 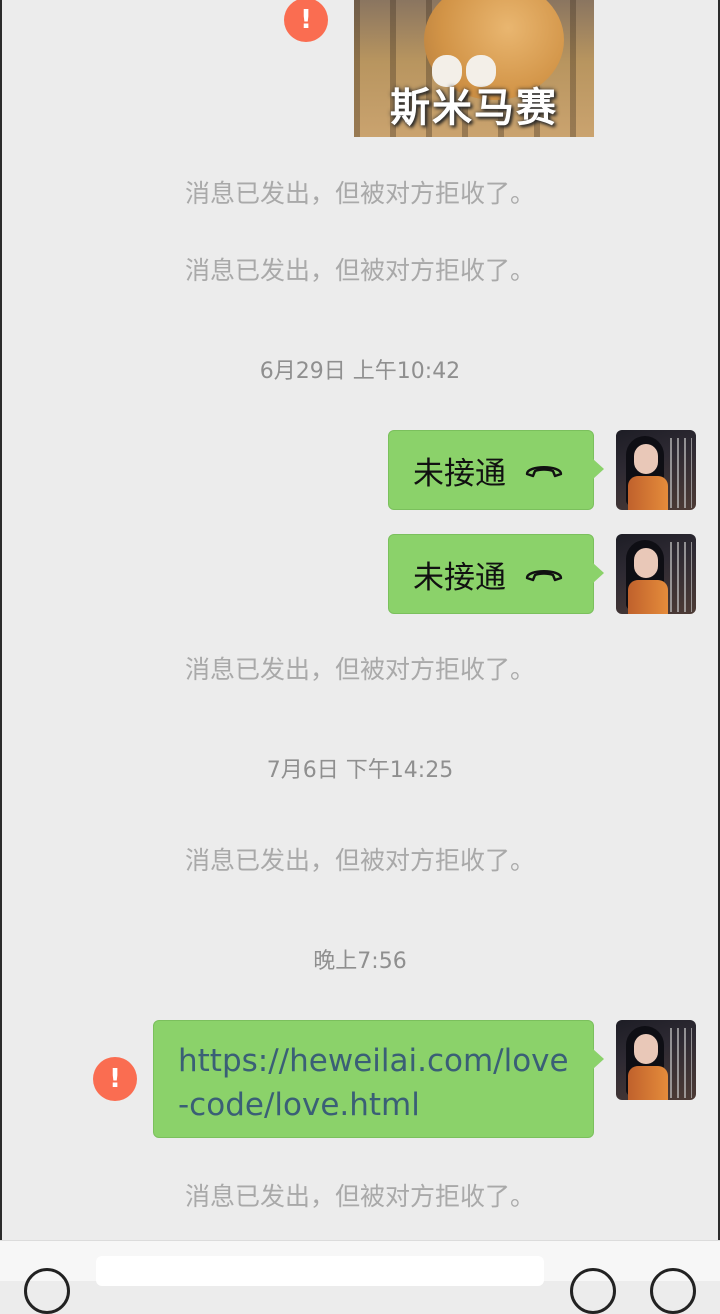 What do you see at coordinates (474, 68) in the screenshot?
I see `sticker-image: 斯米马赛` at bounding box center [474, 68].